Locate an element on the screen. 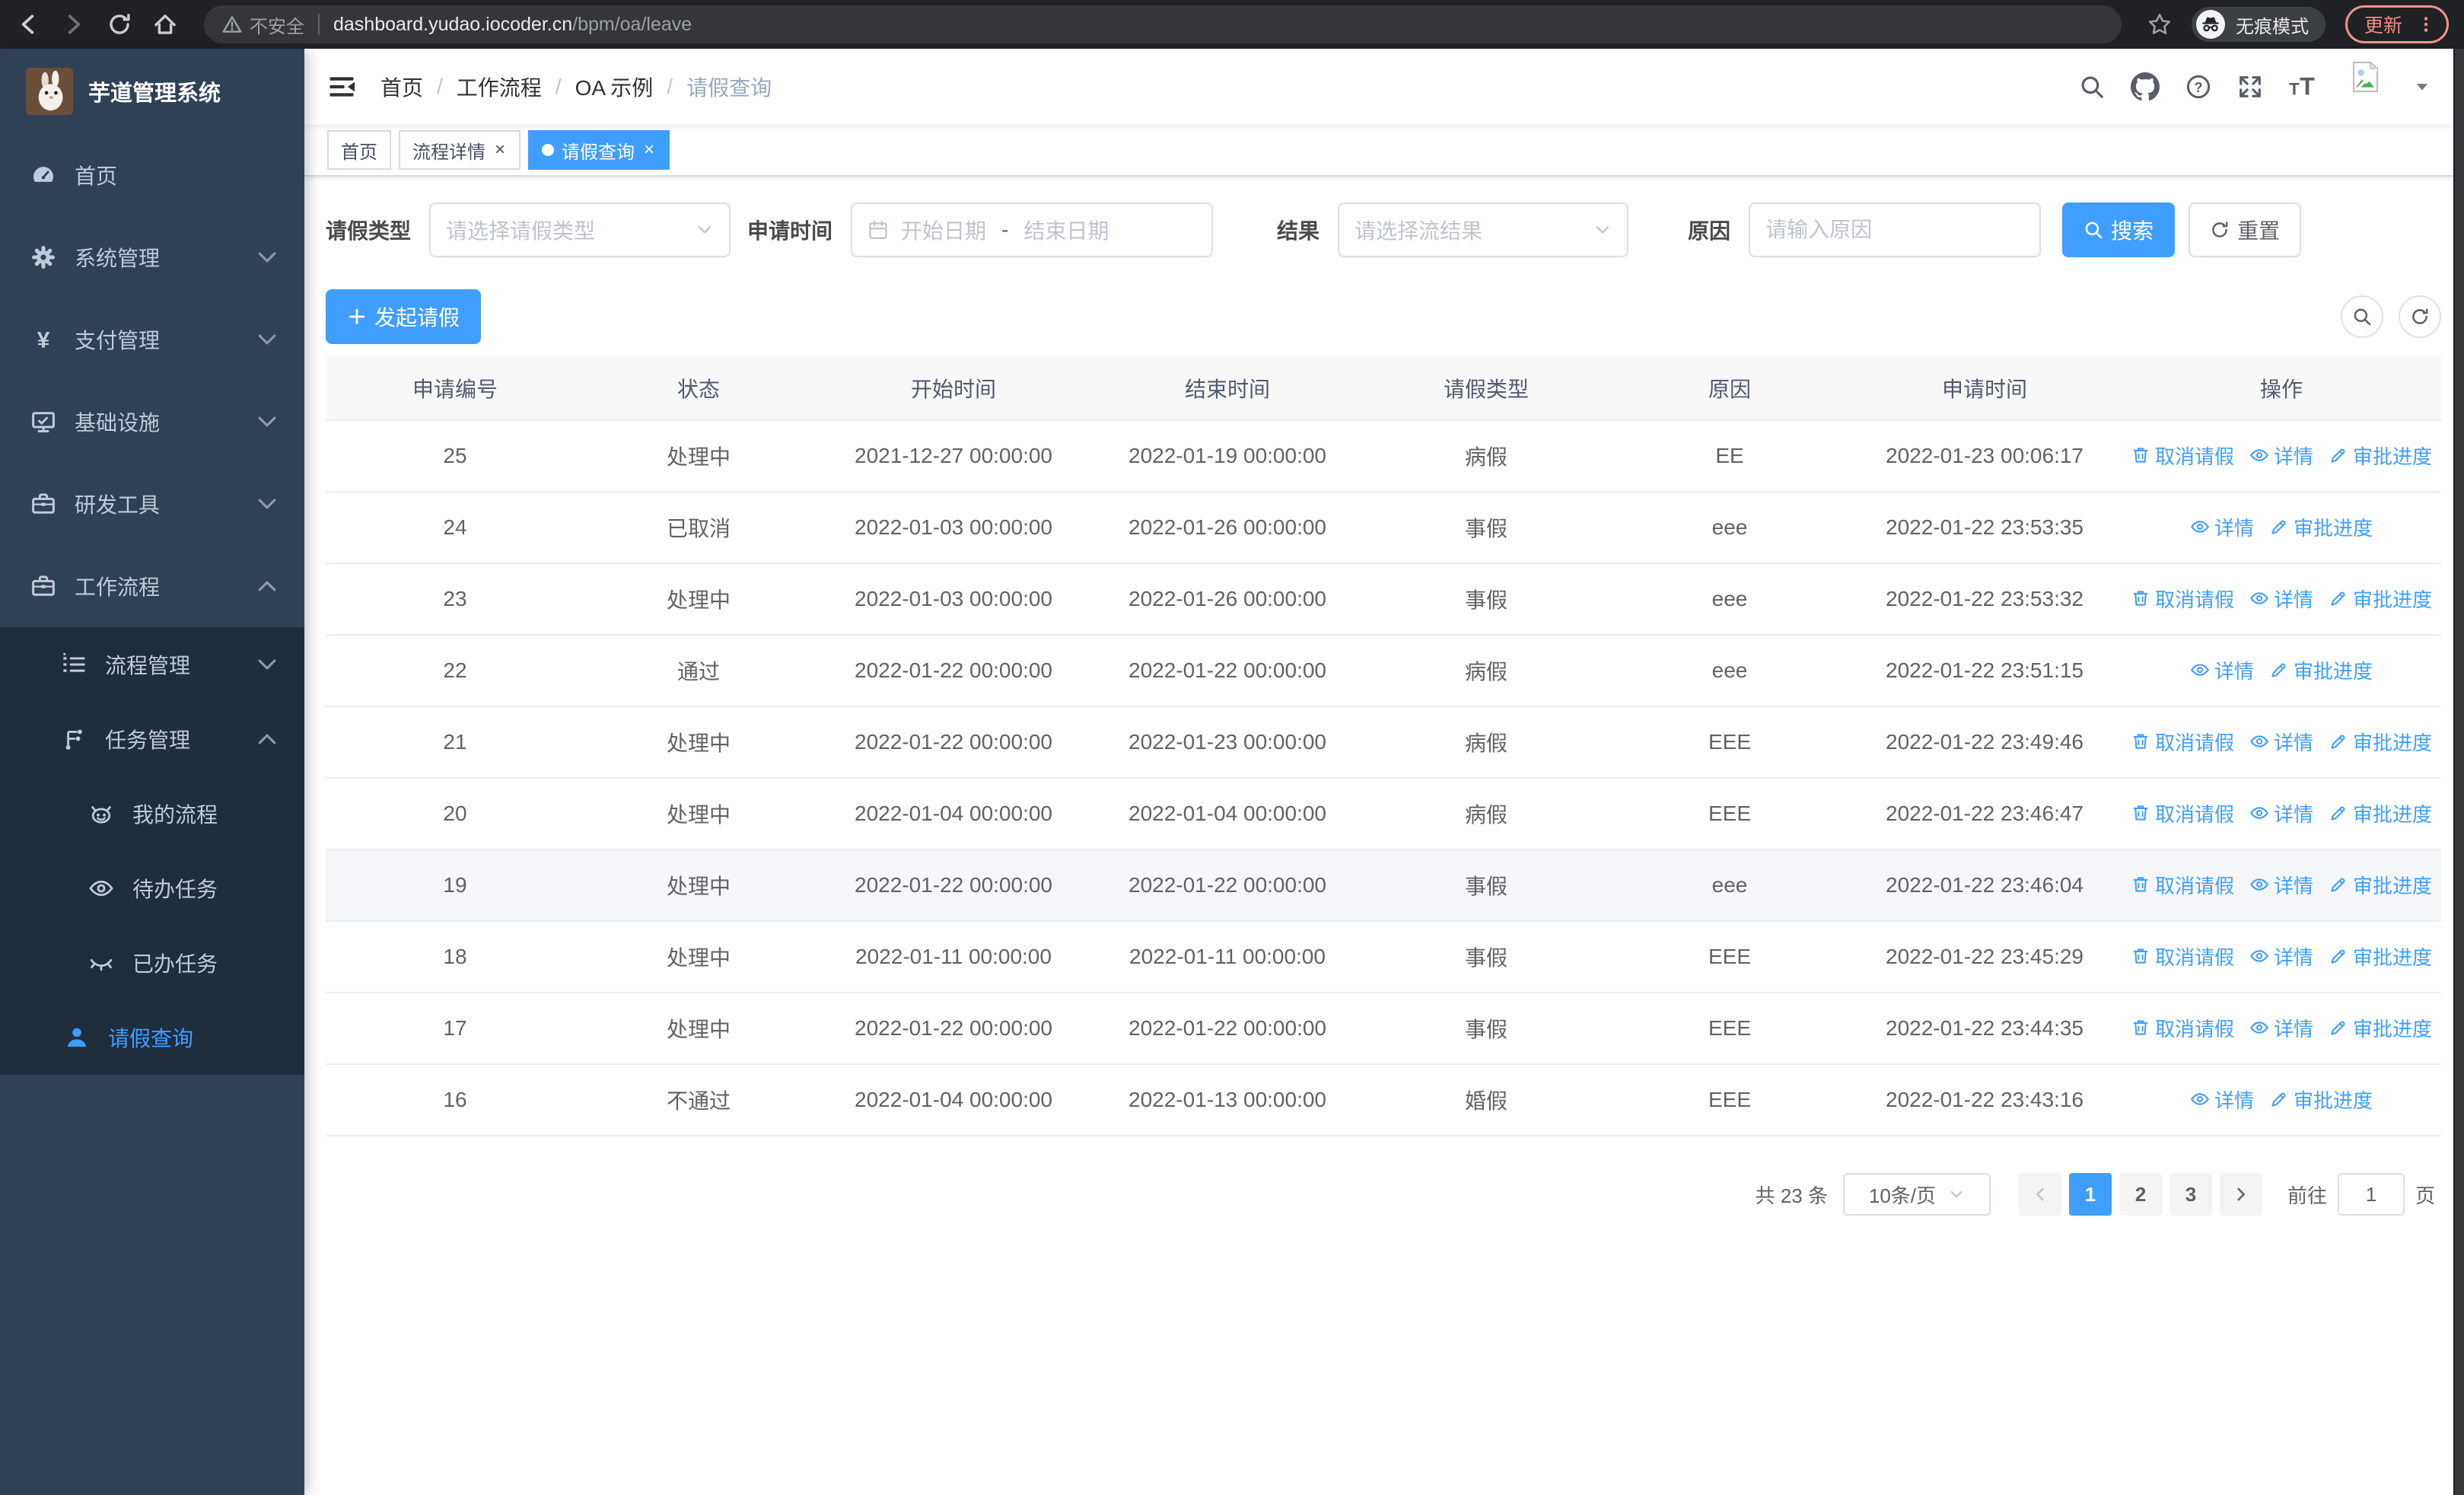 Image resolution: width=2464 pixels, height=1495 pixels. cell-leave_type: 病假 is located at coordinates (1486, 742).